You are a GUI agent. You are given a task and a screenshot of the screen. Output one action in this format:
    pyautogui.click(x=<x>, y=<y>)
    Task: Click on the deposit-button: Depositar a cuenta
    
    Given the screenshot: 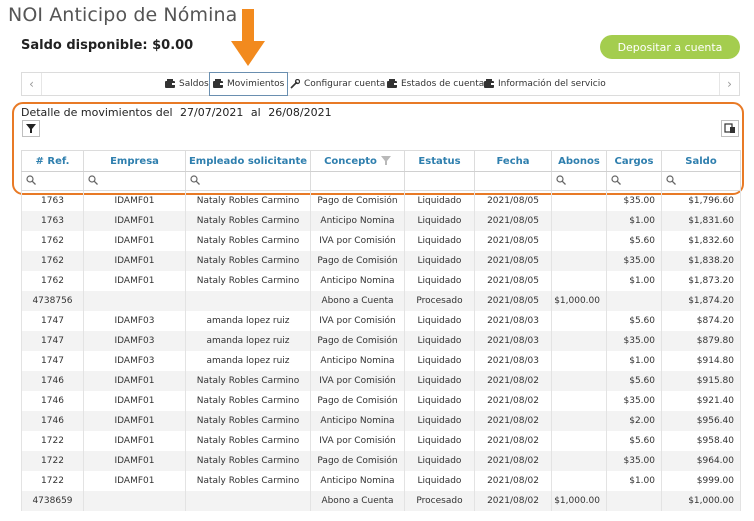 What is the action you would take?
    pyautogui.click(x=670, y=47)
    